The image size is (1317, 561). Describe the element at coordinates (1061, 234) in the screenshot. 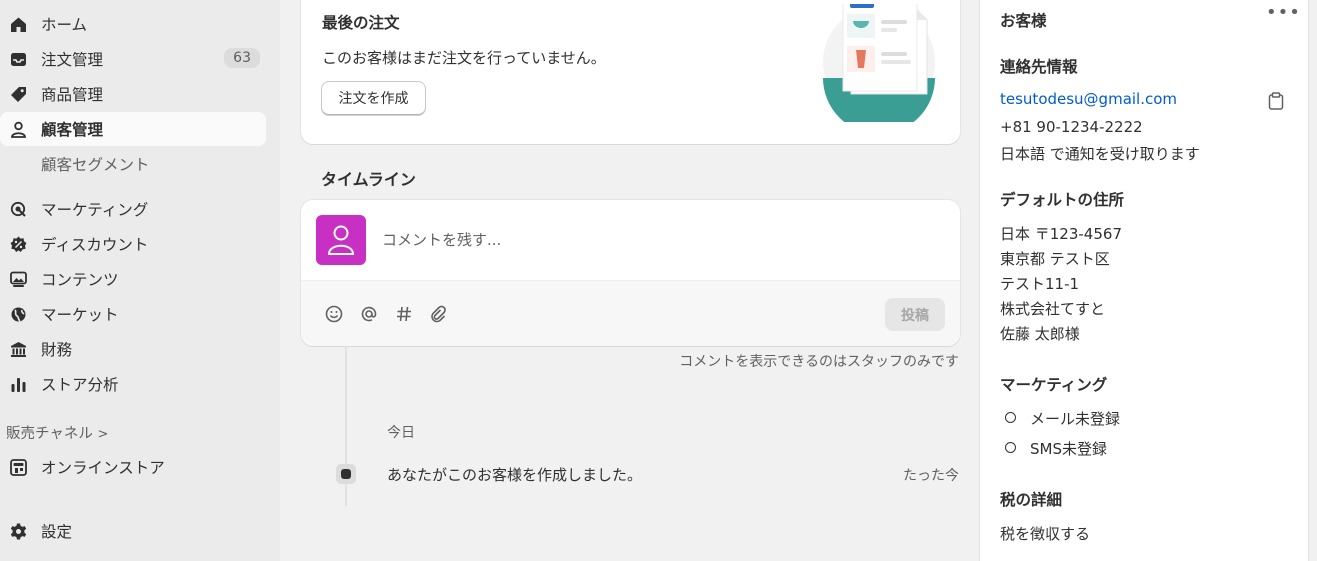

I see `address-line: 日本 〒123-4567` at that location.